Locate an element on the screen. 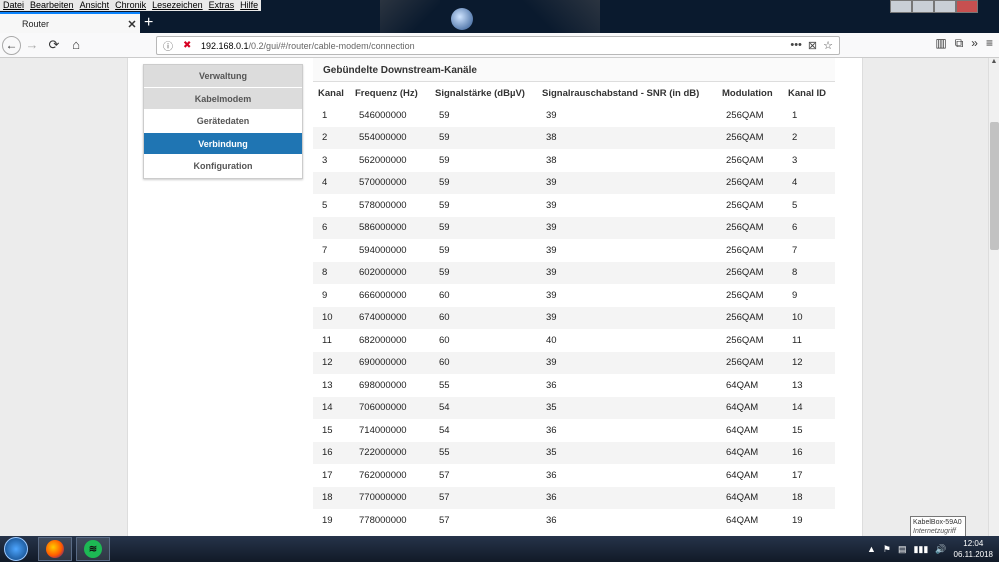  table-row: 5 578000000 59 39 256QAM 5 is located at coordinates (574, 205).